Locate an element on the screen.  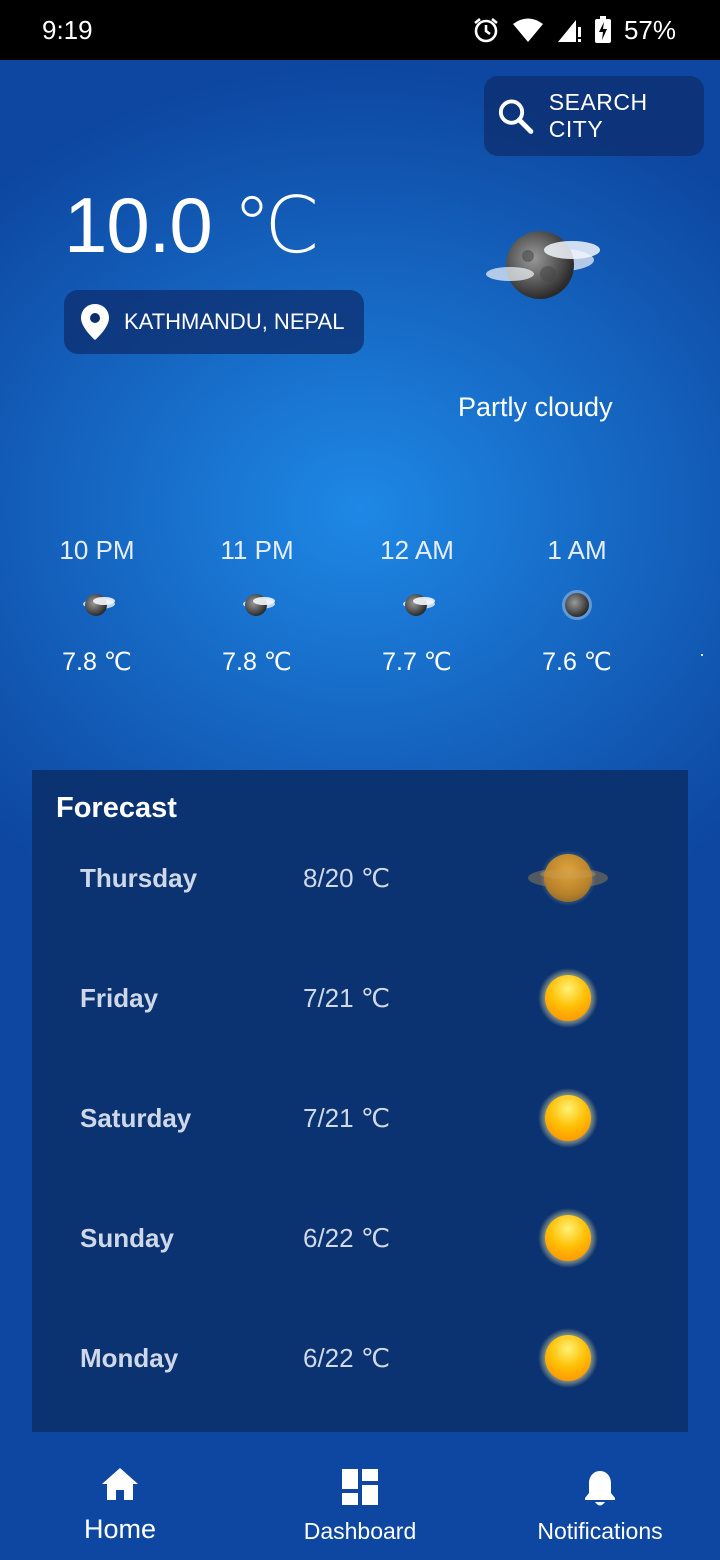
bell-icon is located at coordinates (600, 1488).